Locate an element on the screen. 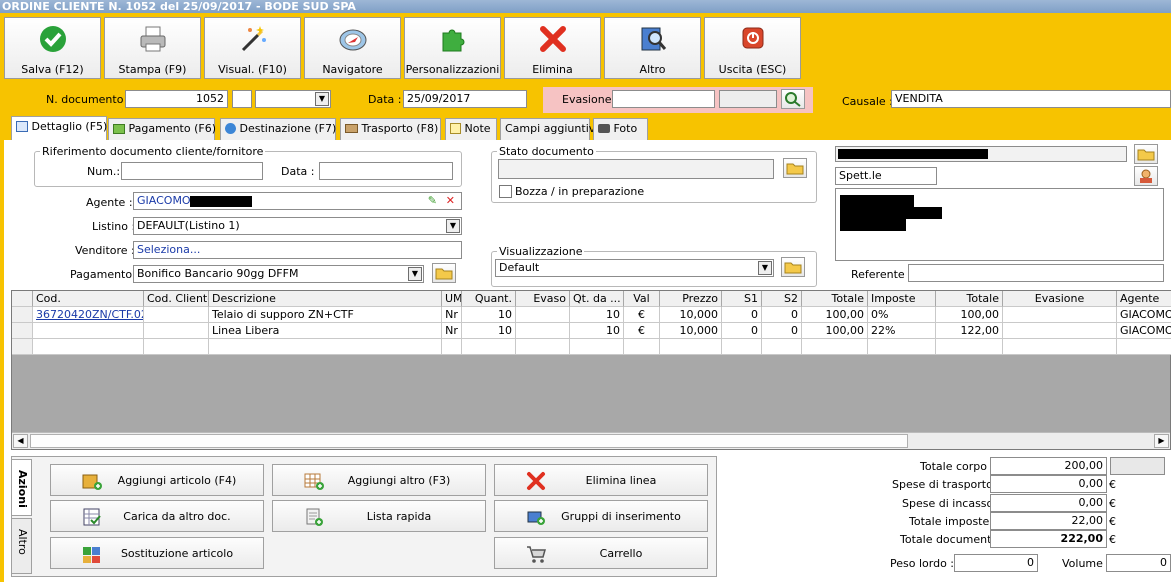  load-doc-button: Carica da altro doc. is located at coordinates (157, 516).